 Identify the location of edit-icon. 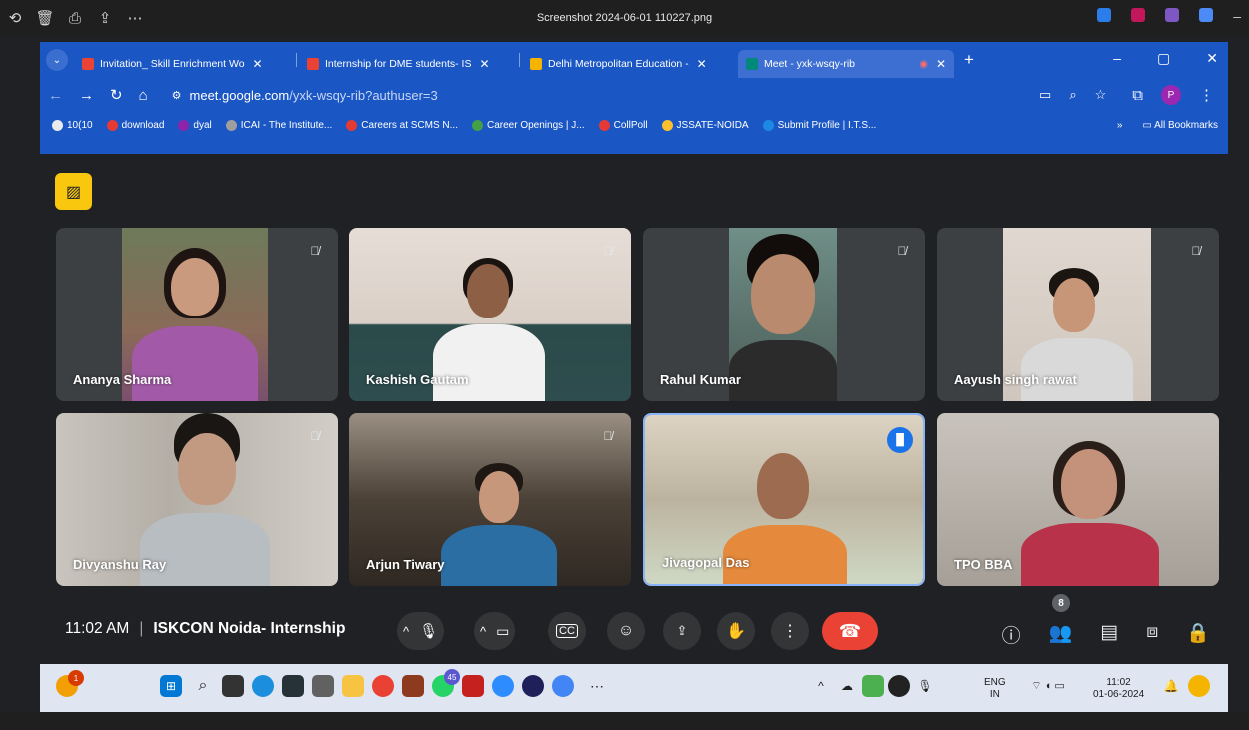
(1104, 15).